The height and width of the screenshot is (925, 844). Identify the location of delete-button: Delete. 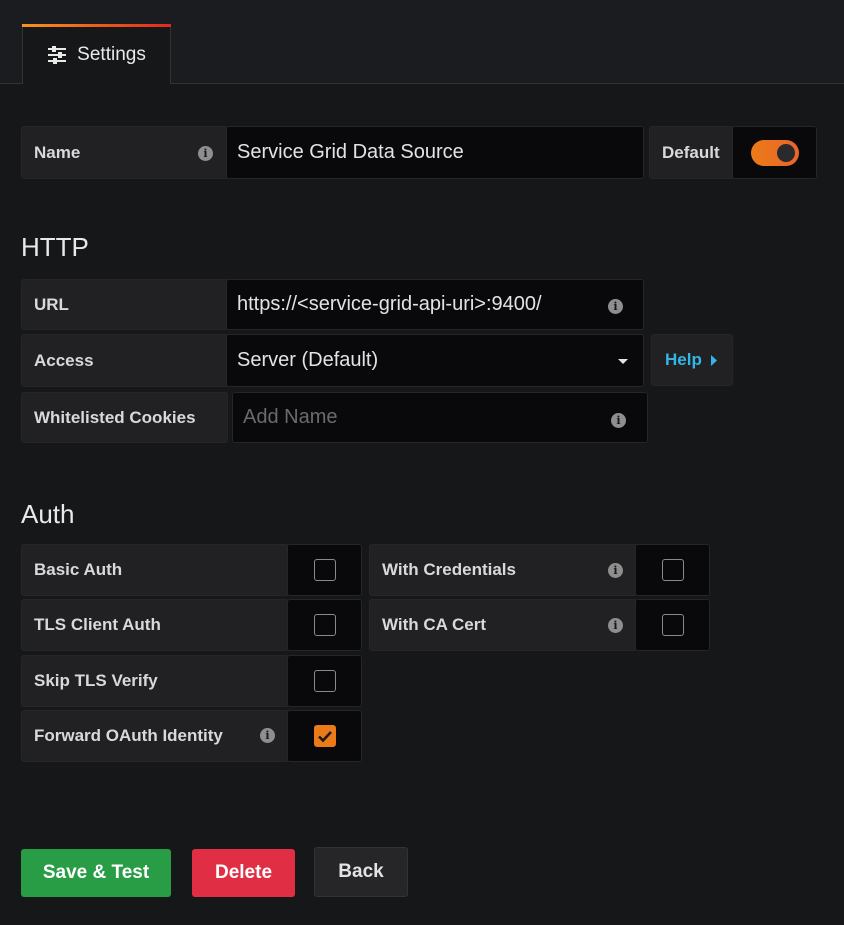
(243, 873).